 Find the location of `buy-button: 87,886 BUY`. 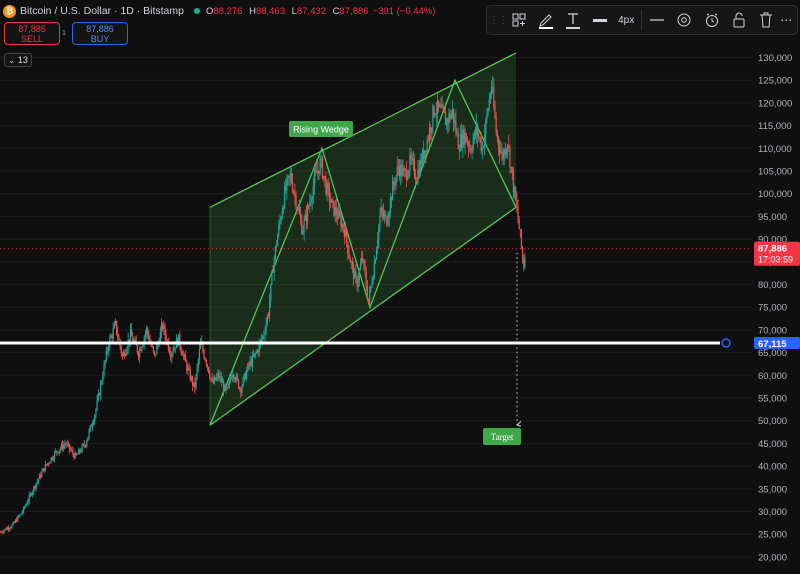

buy-button: 87,886 BUY is located at coordinates (100, 33).